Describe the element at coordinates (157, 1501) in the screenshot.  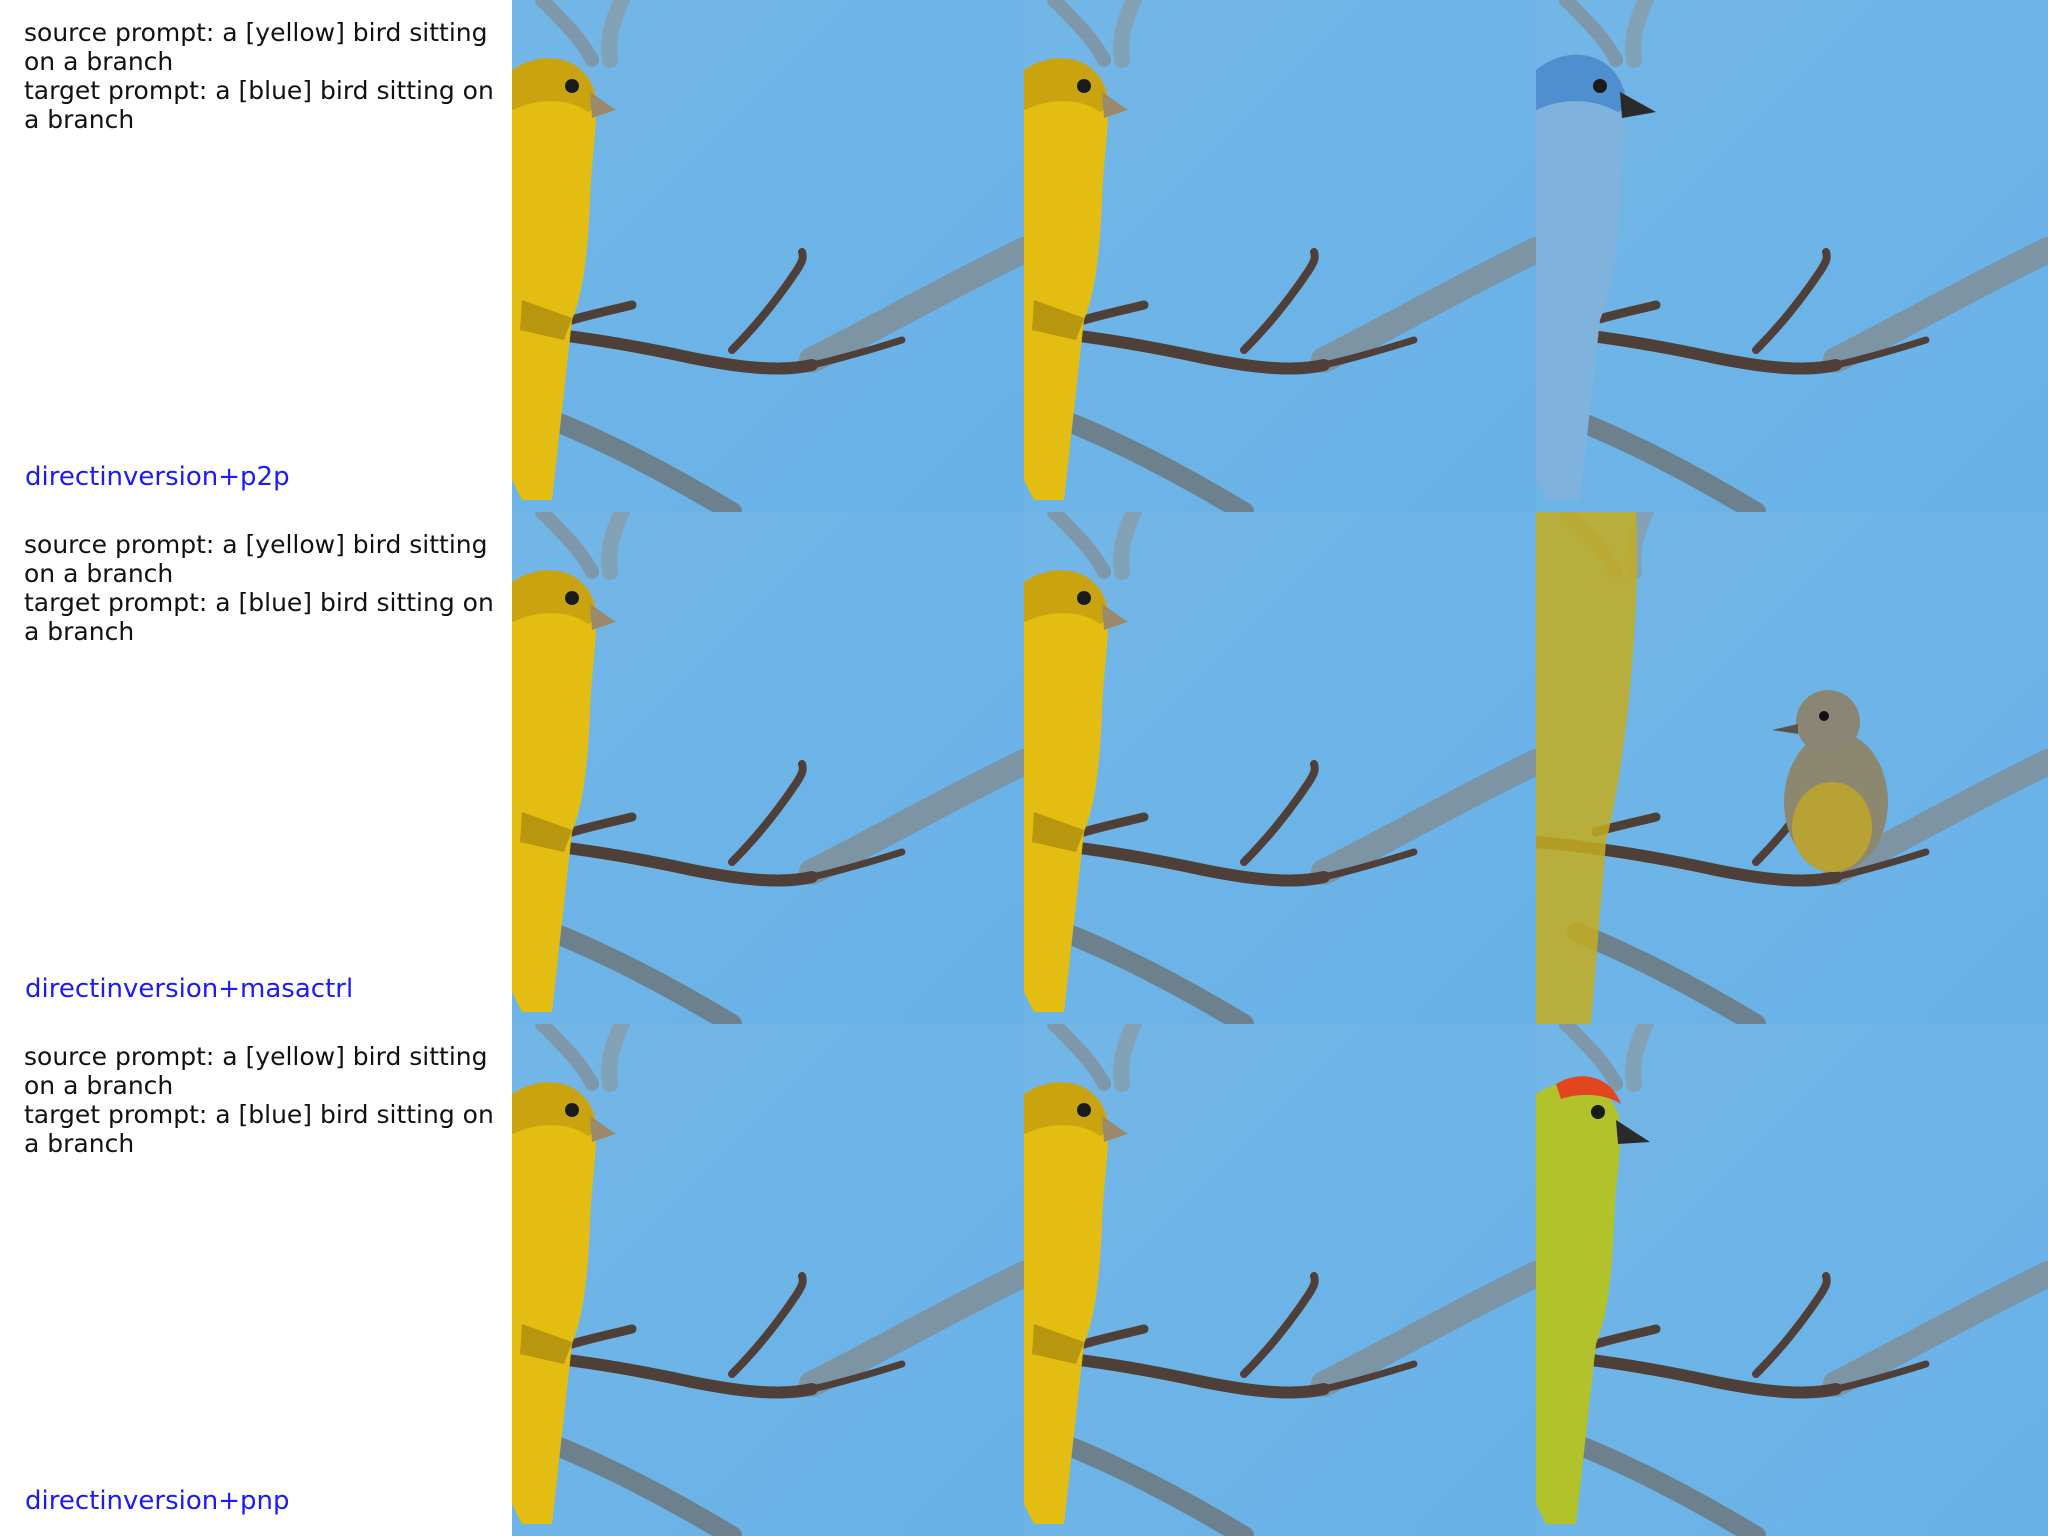
I see `method-label: directinversion+pnp` at that location.